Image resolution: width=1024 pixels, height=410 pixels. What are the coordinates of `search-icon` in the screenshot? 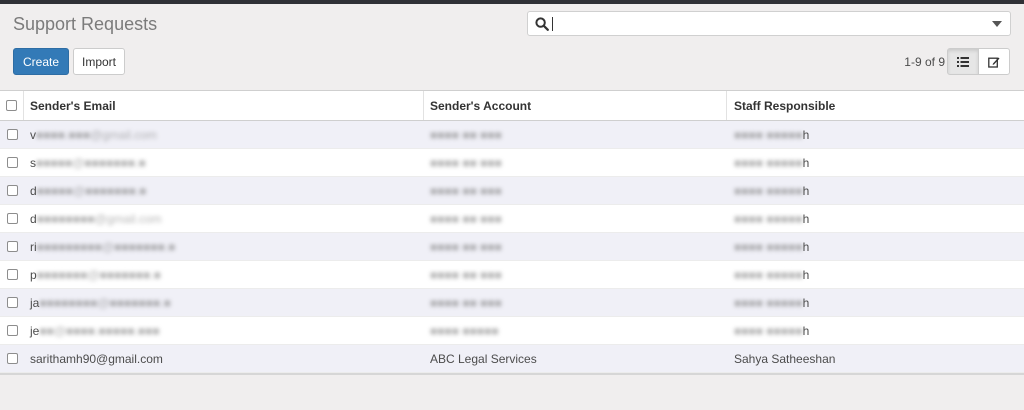 It's located at (542, 24).